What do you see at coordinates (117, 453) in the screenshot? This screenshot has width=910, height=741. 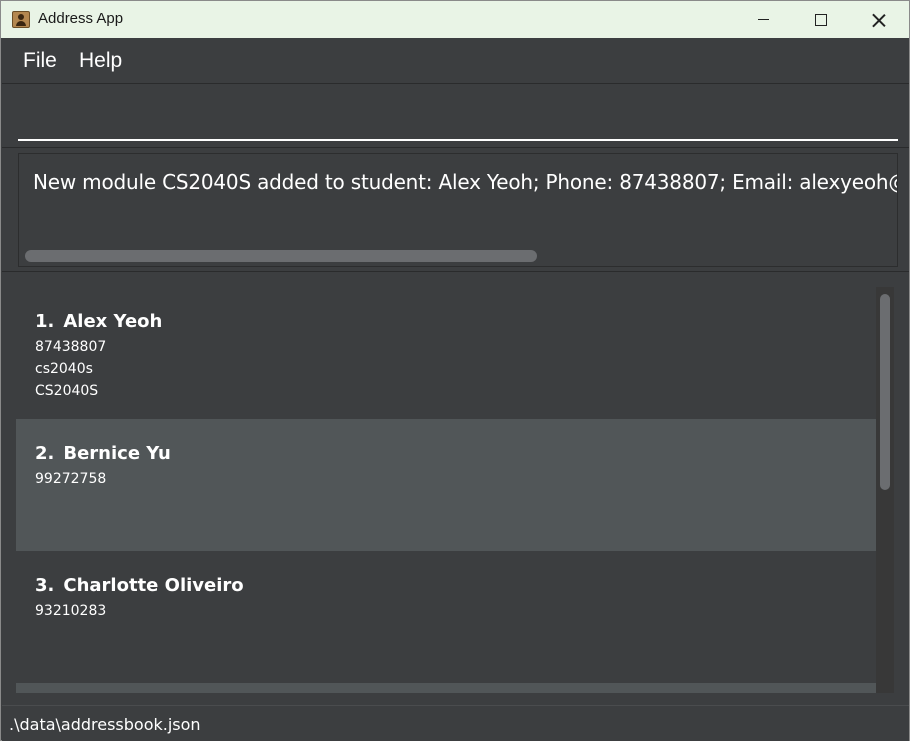 I see `person-name: Bernice Yu` at bounding box center [117, 453].